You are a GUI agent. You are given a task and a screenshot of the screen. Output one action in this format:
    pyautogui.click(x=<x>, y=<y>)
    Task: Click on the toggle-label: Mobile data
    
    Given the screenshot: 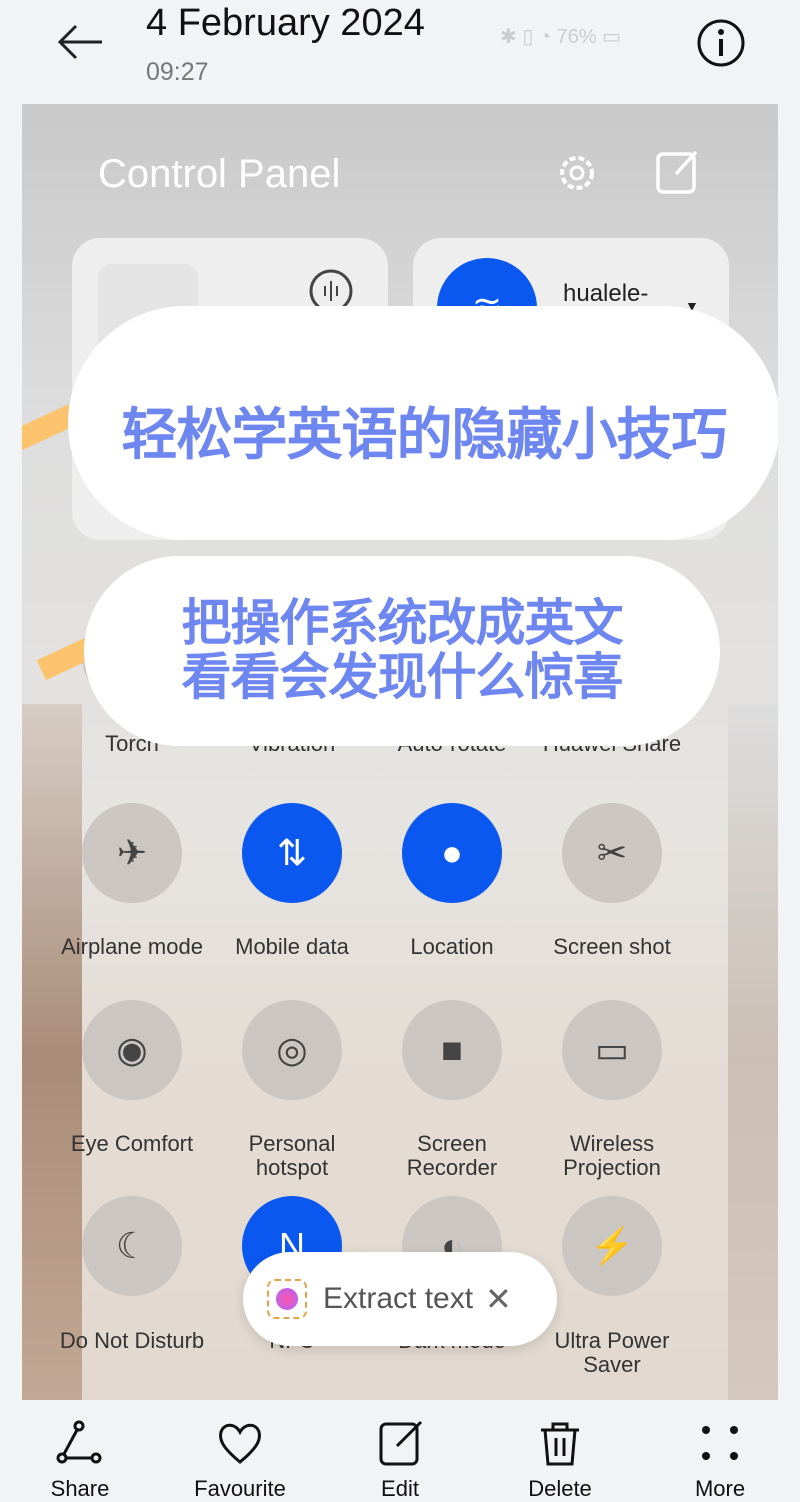 What is the action you would take?
    pyautogui.click(x=292, y=946)
    